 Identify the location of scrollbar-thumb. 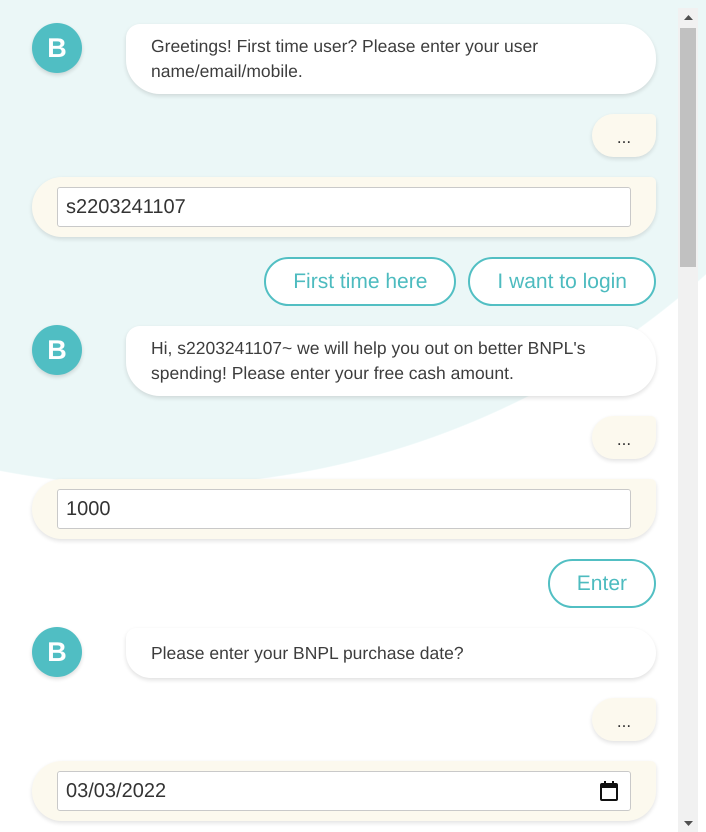
(688, 147).